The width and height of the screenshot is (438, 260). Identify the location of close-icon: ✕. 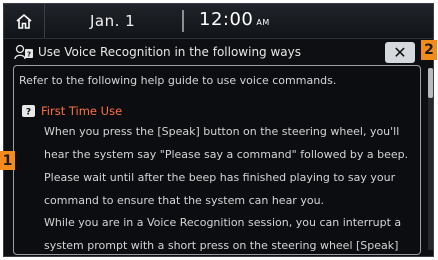
(400, 52).